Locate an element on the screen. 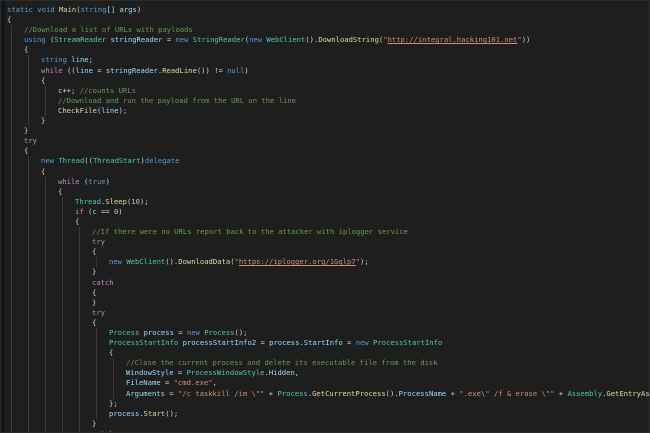  code-token: (); is located at coordinates (241, 332).